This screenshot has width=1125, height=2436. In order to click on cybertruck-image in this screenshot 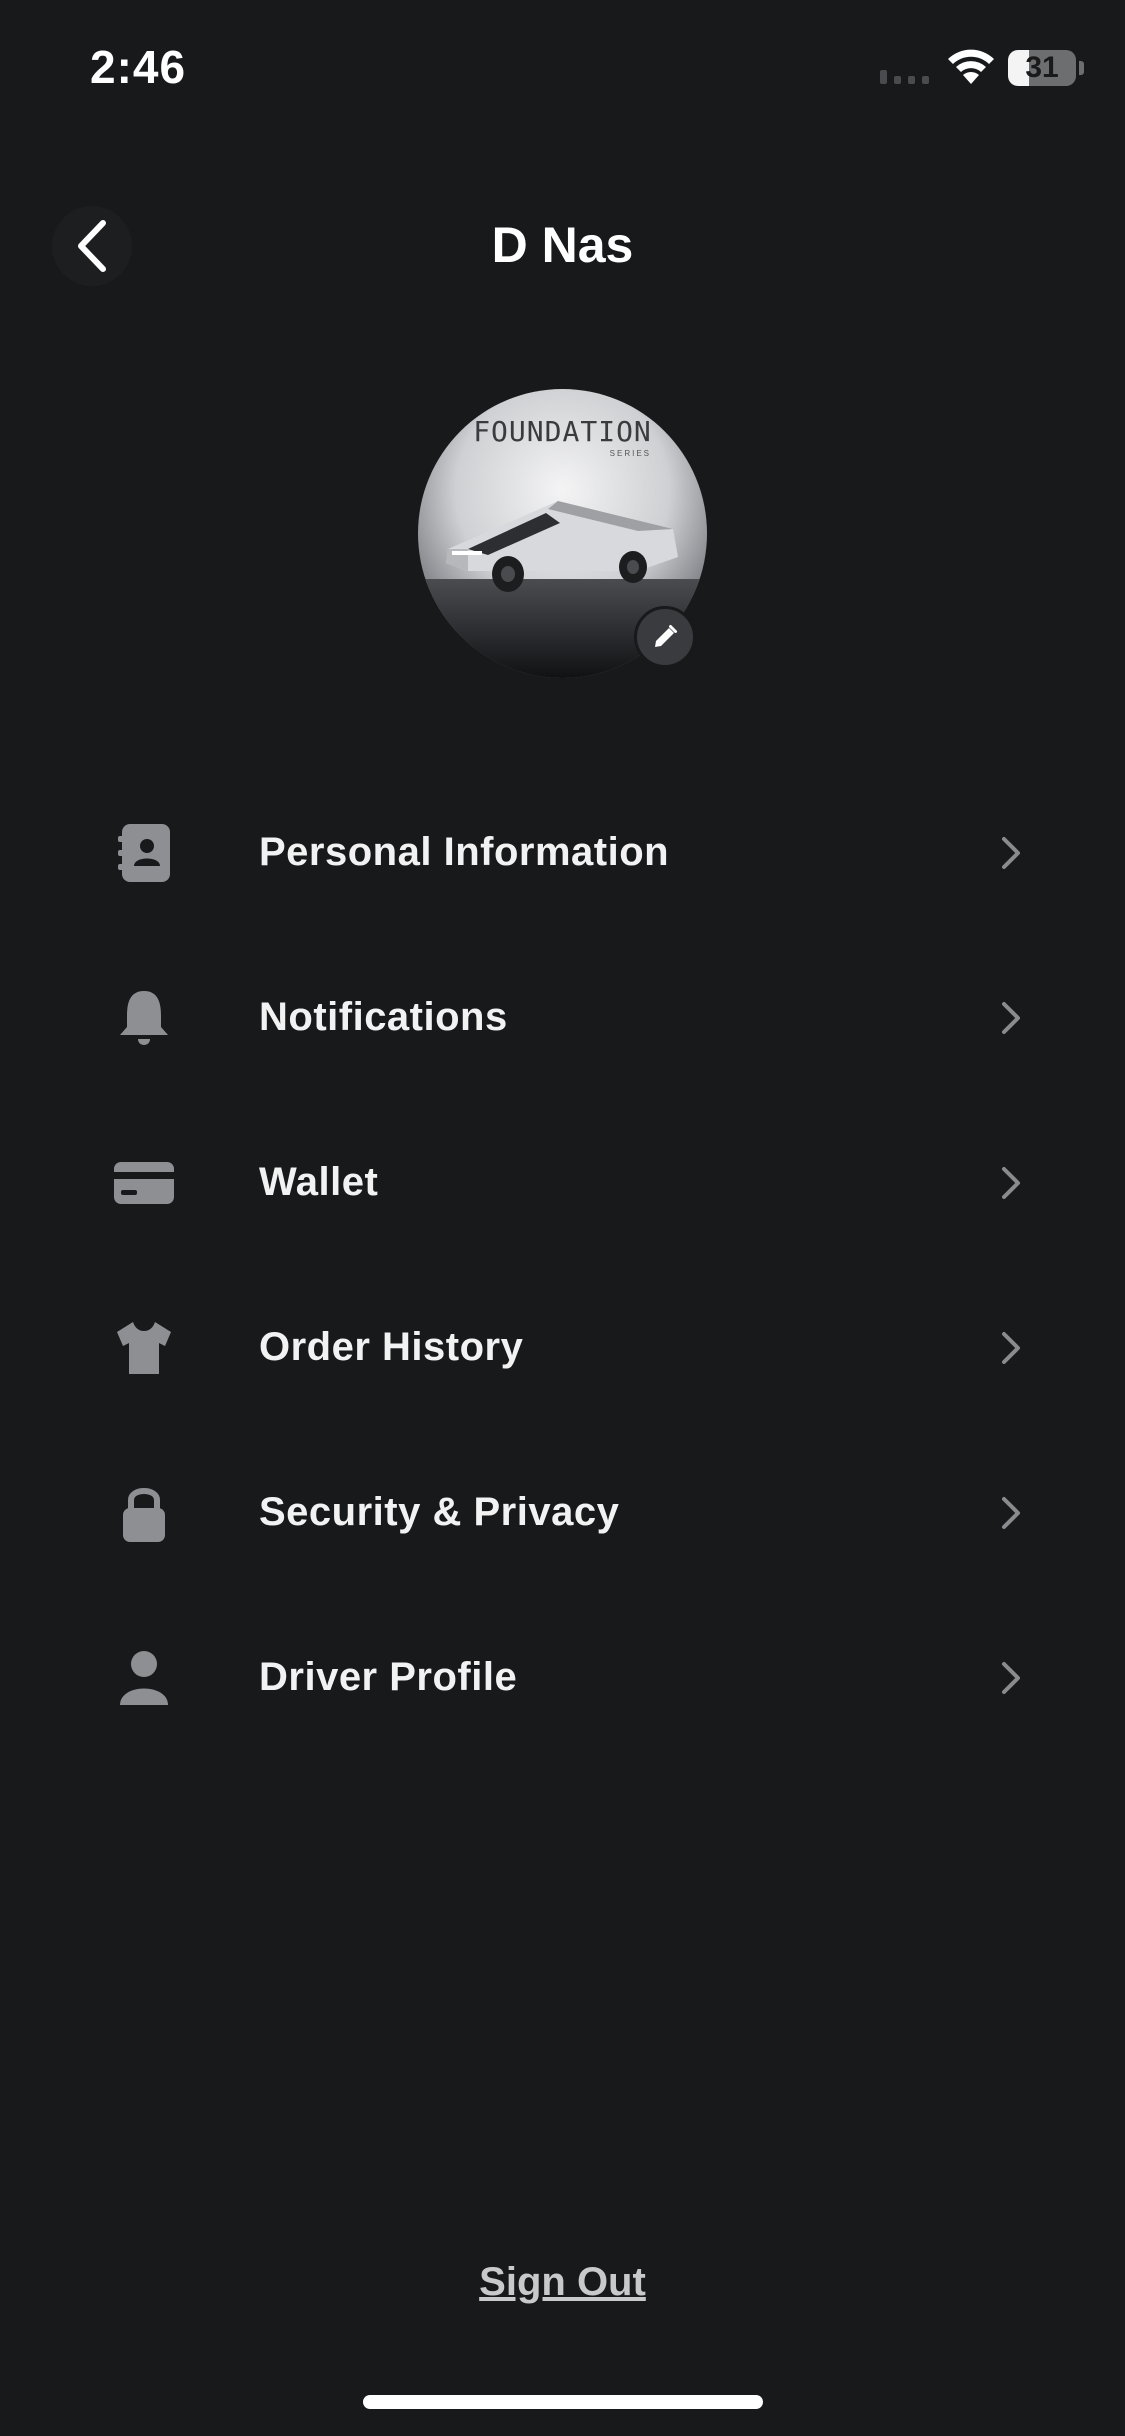, I will do `click(562, 546)`.